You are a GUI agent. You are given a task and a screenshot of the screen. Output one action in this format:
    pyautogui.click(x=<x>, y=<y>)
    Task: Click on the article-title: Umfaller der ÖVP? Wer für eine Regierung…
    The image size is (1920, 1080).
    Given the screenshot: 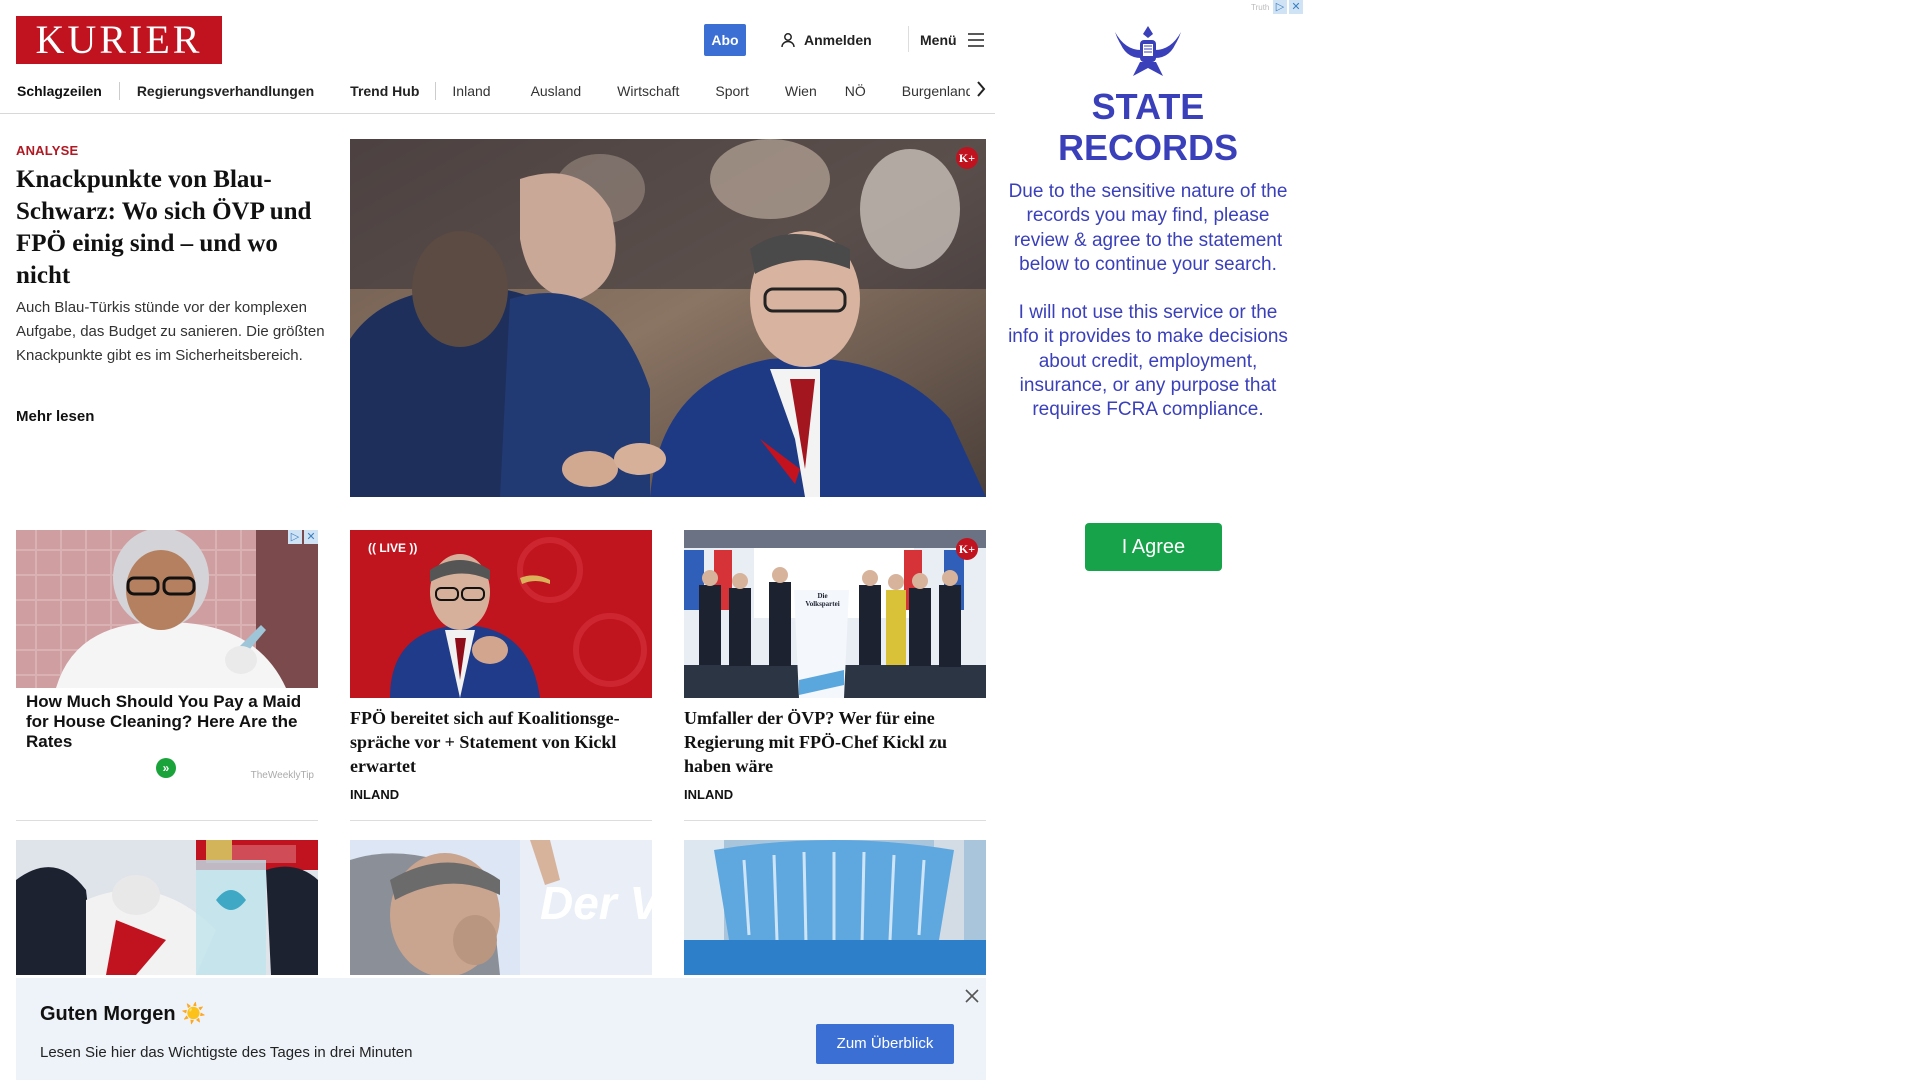 What is the action you would take?
    pyautogui.click(x=835, y=742)
    